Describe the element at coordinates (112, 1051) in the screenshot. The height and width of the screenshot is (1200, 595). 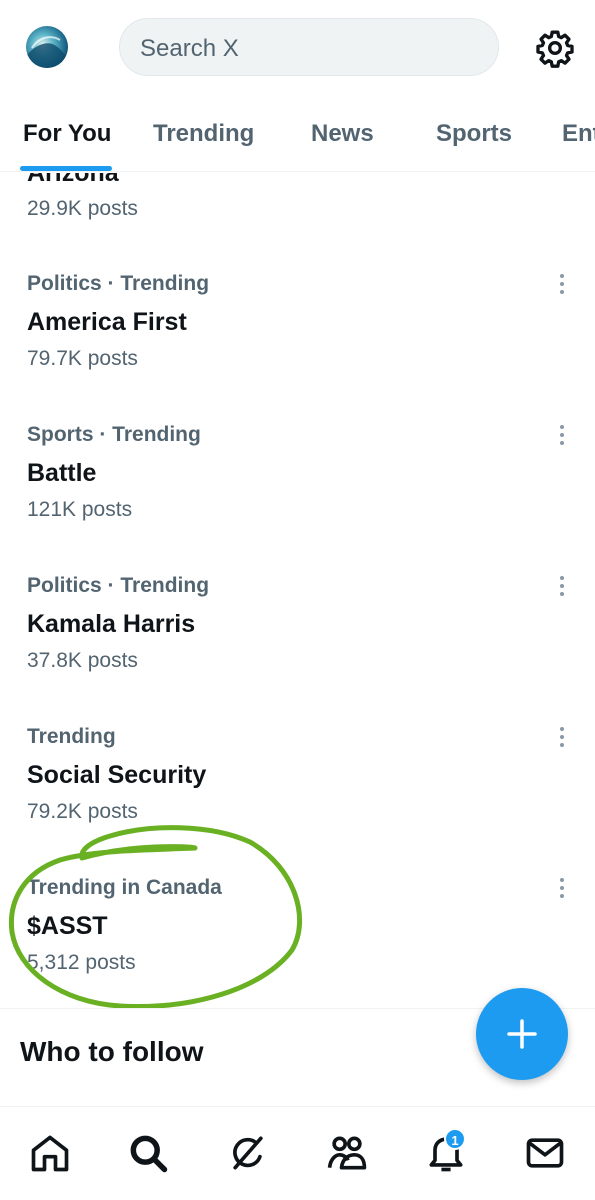
I see `who-to-follow-heading: Who to follow` at that location.